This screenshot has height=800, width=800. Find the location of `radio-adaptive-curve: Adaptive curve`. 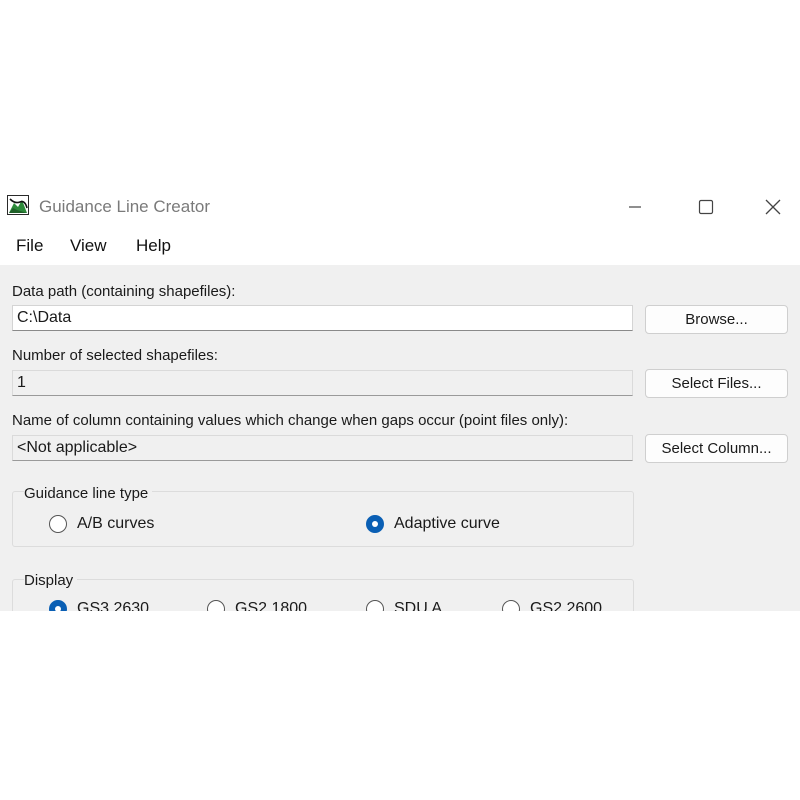

radio-adaptive-curve: Adaptive curve is located at coordinates (433, 524).